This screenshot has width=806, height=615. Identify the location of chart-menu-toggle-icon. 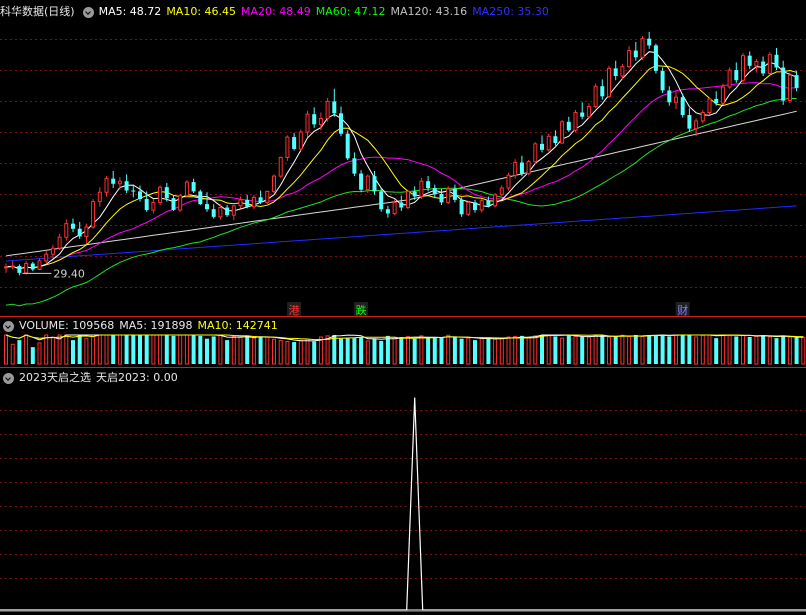
(88, 12).